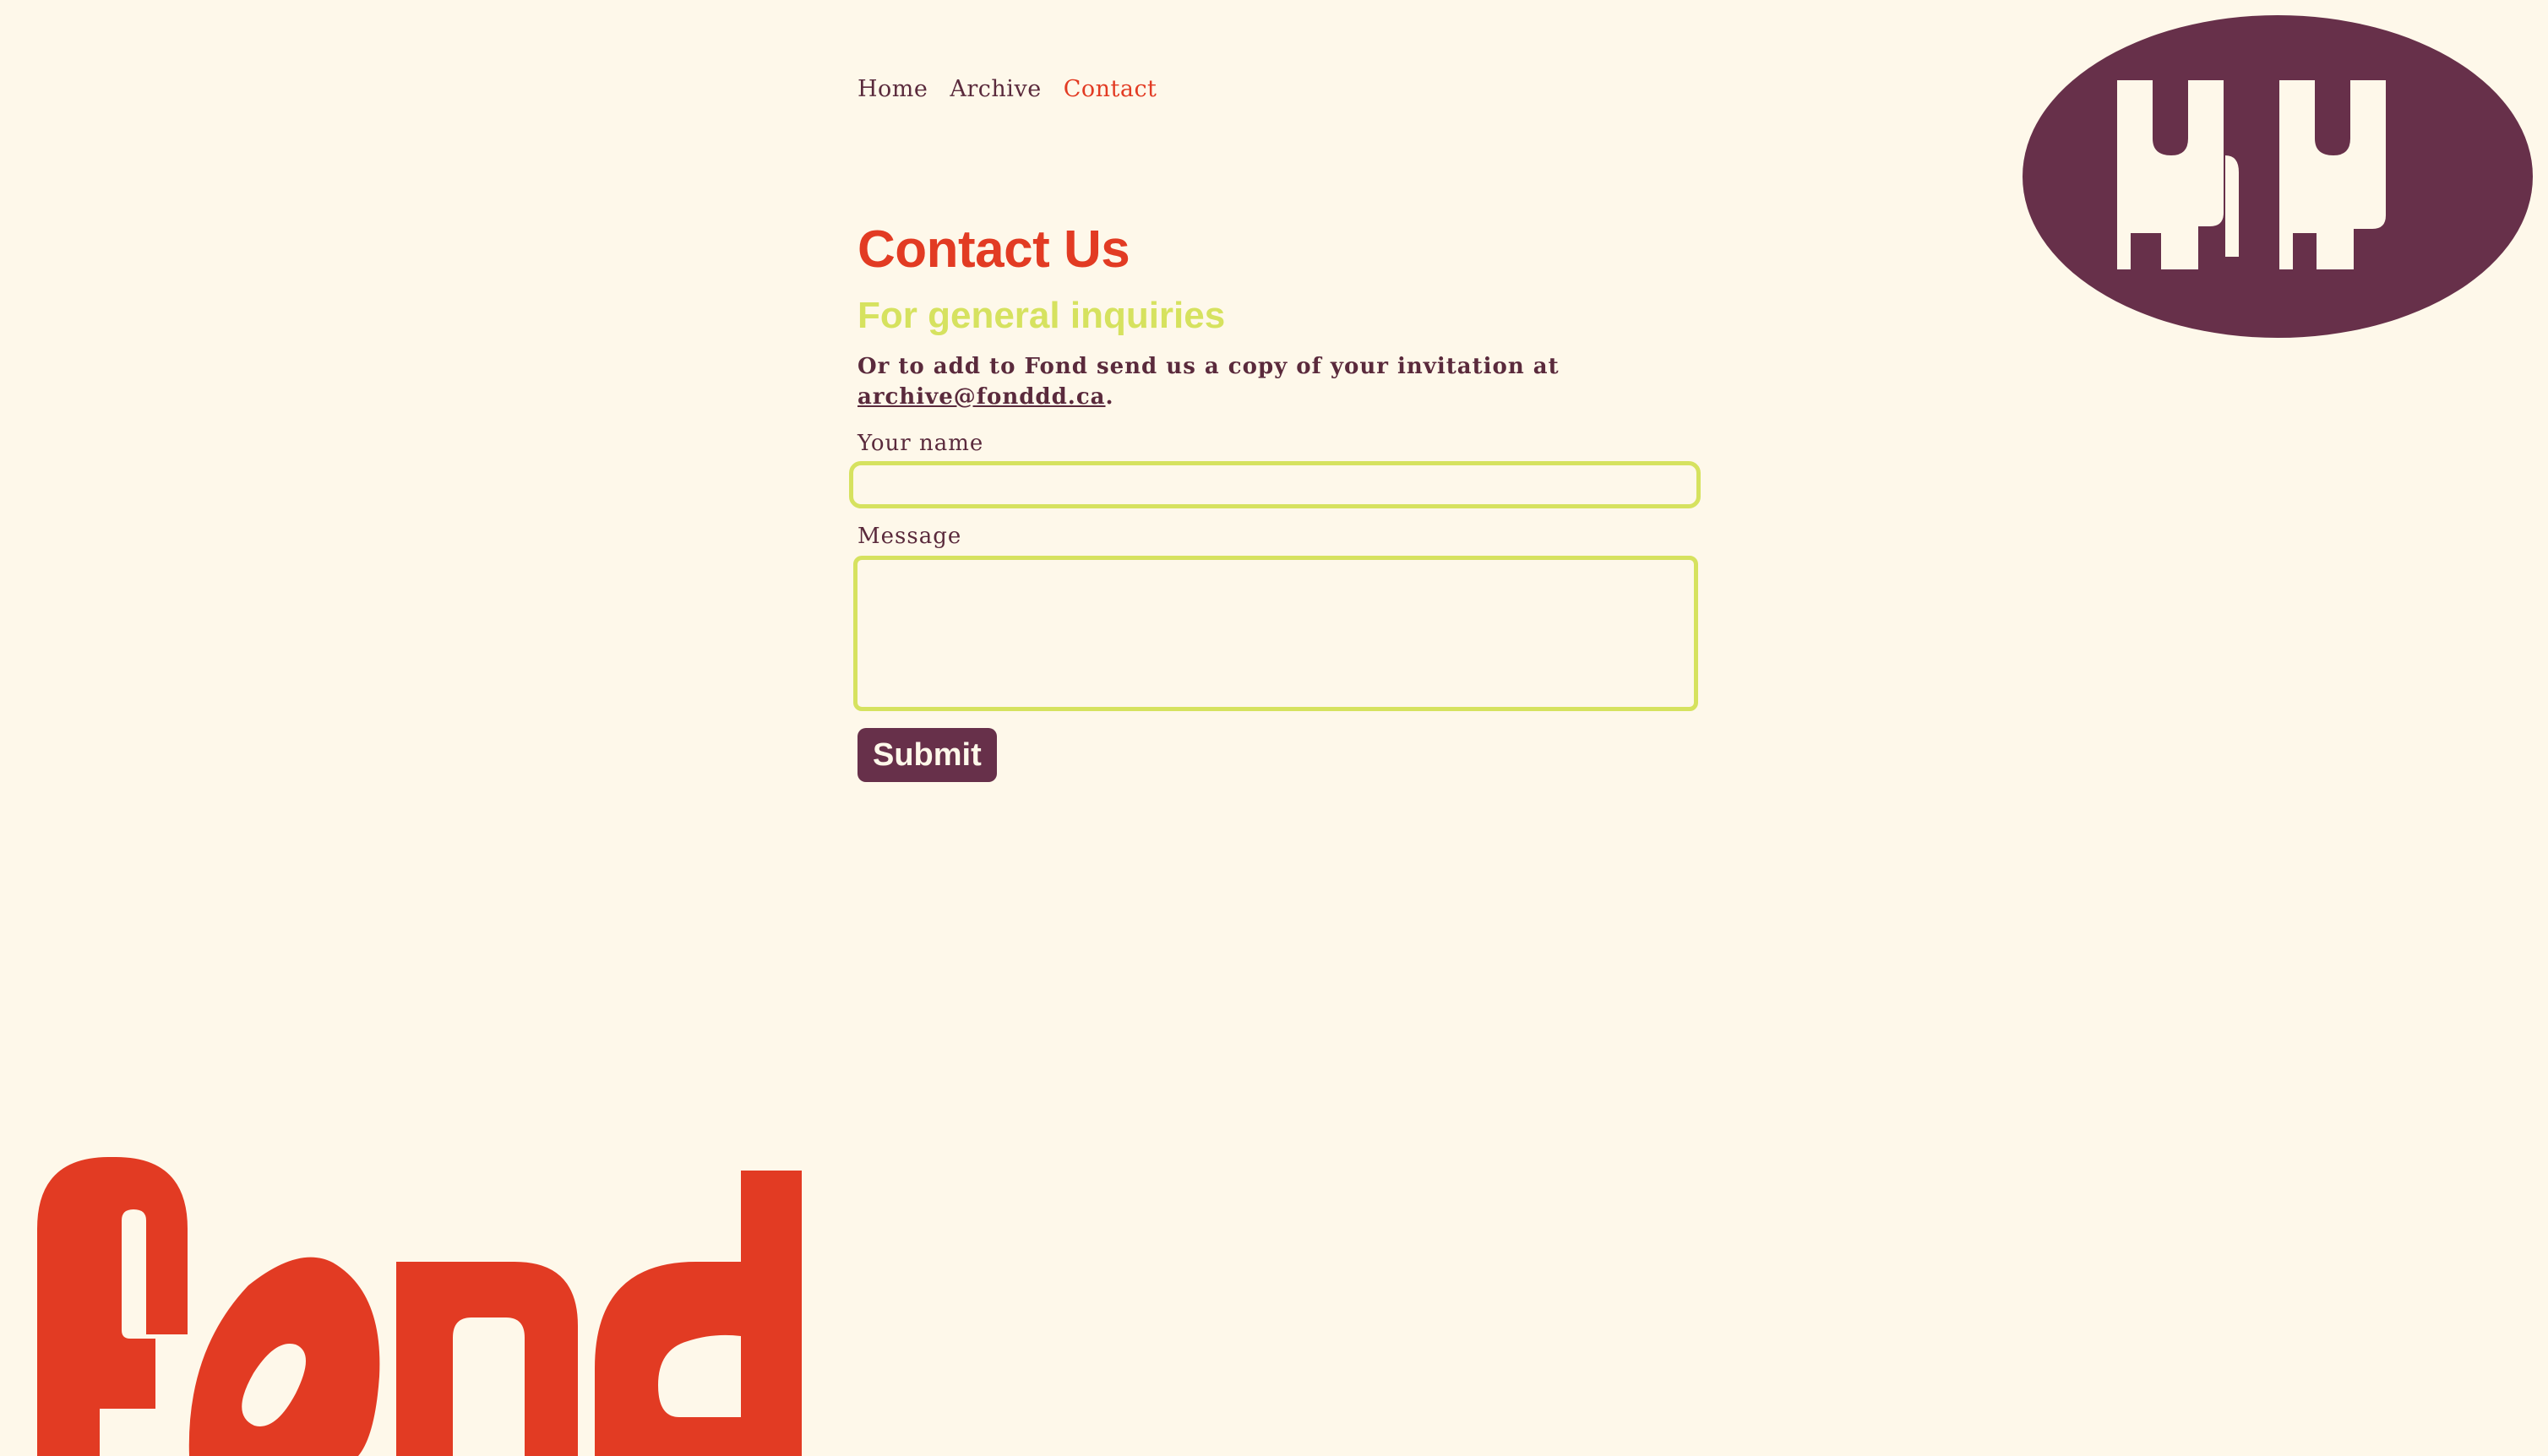 Image resolution: width=2548 pixels, height=1456 pixels. Describe the element at coordinates (995, 89) in the screenshot. I see `nav-link-archive: Archive` at that location.